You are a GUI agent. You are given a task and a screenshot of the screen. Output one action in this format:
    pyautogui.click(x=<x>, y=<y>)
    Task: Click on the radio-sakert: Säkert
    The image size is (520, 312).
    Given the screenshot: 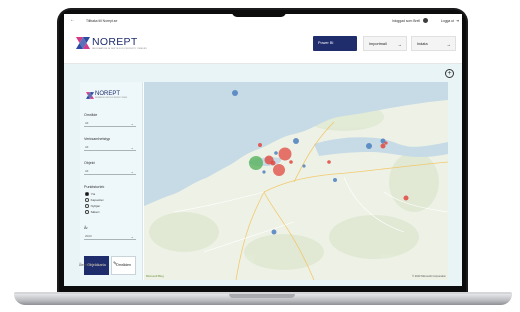 What is the action you would take?
    pyautogui.click(x=92, y=212)
    